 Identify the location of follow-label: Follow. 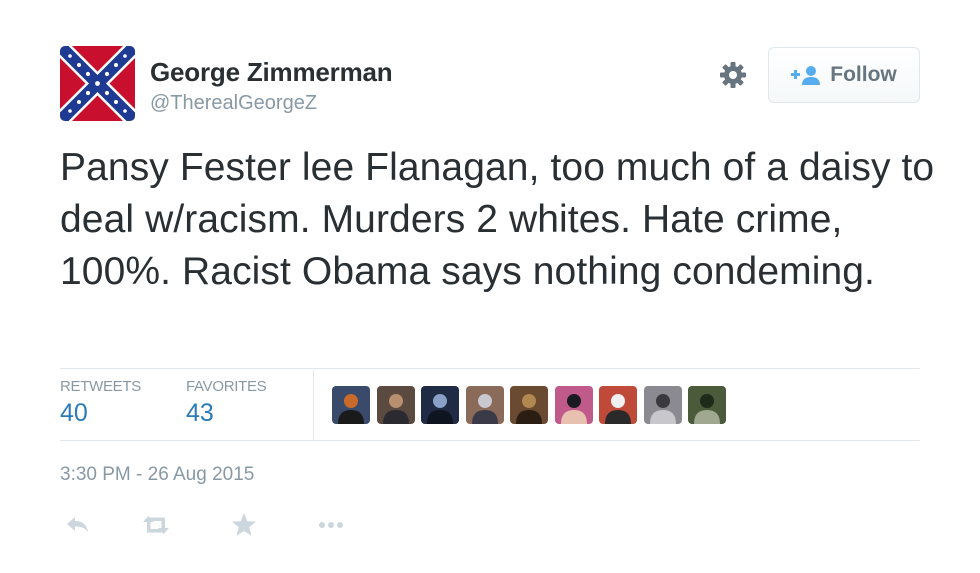
(863, 74).